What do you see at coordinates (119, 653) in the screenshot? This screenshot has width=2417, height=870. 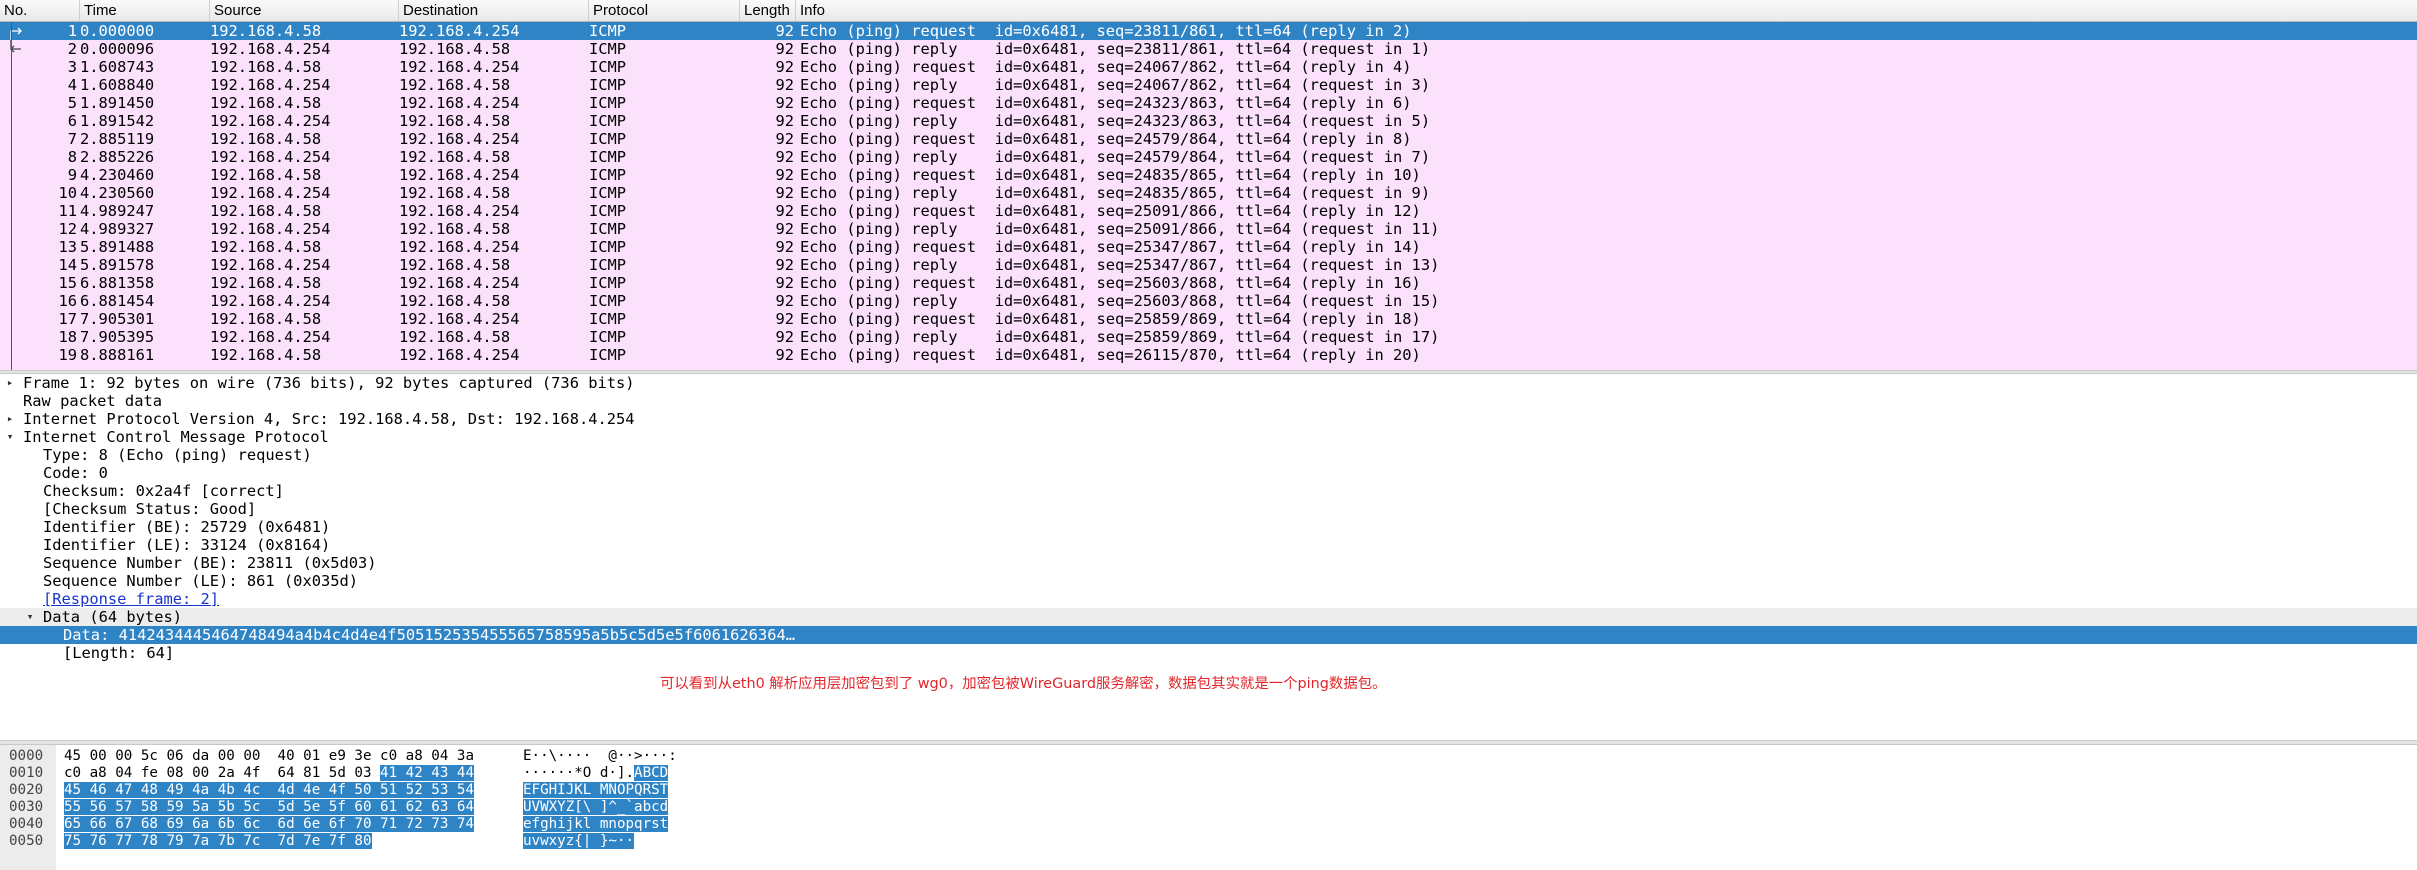 I see `detail-text: [Length: 64]` at bounding box center [119, 653].